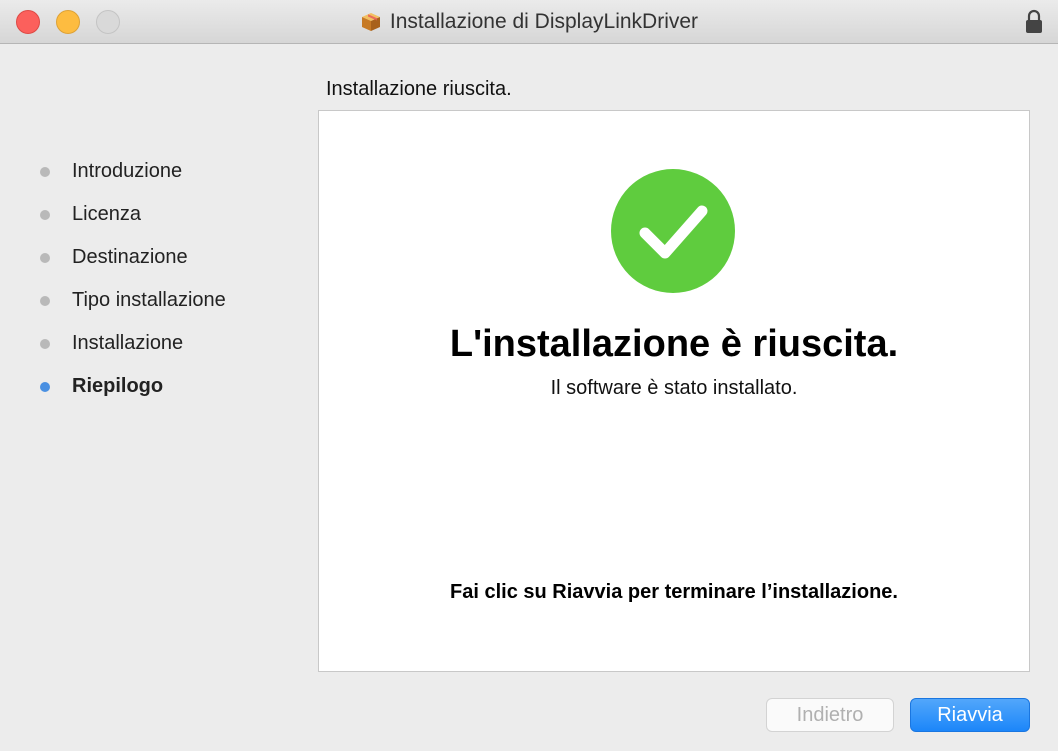 The width and height of the screenshot is (1058, 751). Describe the element at coordinates (674, 388) in the screenshot. I see `success-subtitle: Il software è stato installato.` at that location.